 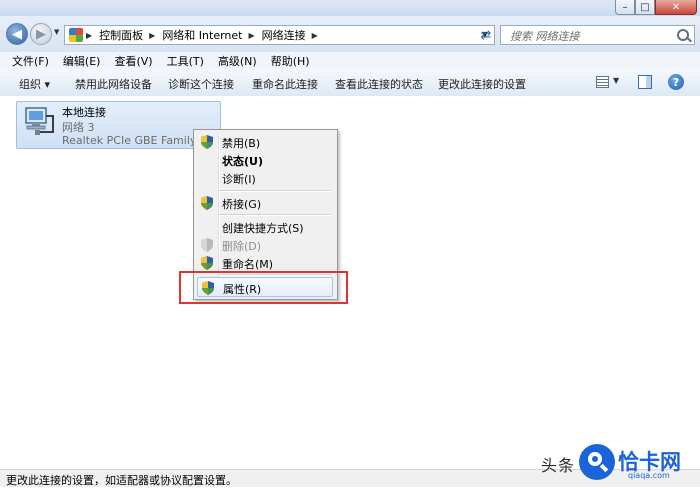 What do you see at coordinates (265, 160) in the screenshot?
I see `ctx-status: 状态(U)` at bounding box center [265, 160].